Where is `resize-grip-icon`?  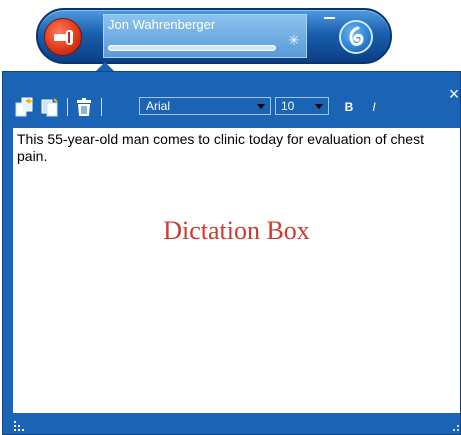 resize-grip-icon is located at coordinates (19, 426).